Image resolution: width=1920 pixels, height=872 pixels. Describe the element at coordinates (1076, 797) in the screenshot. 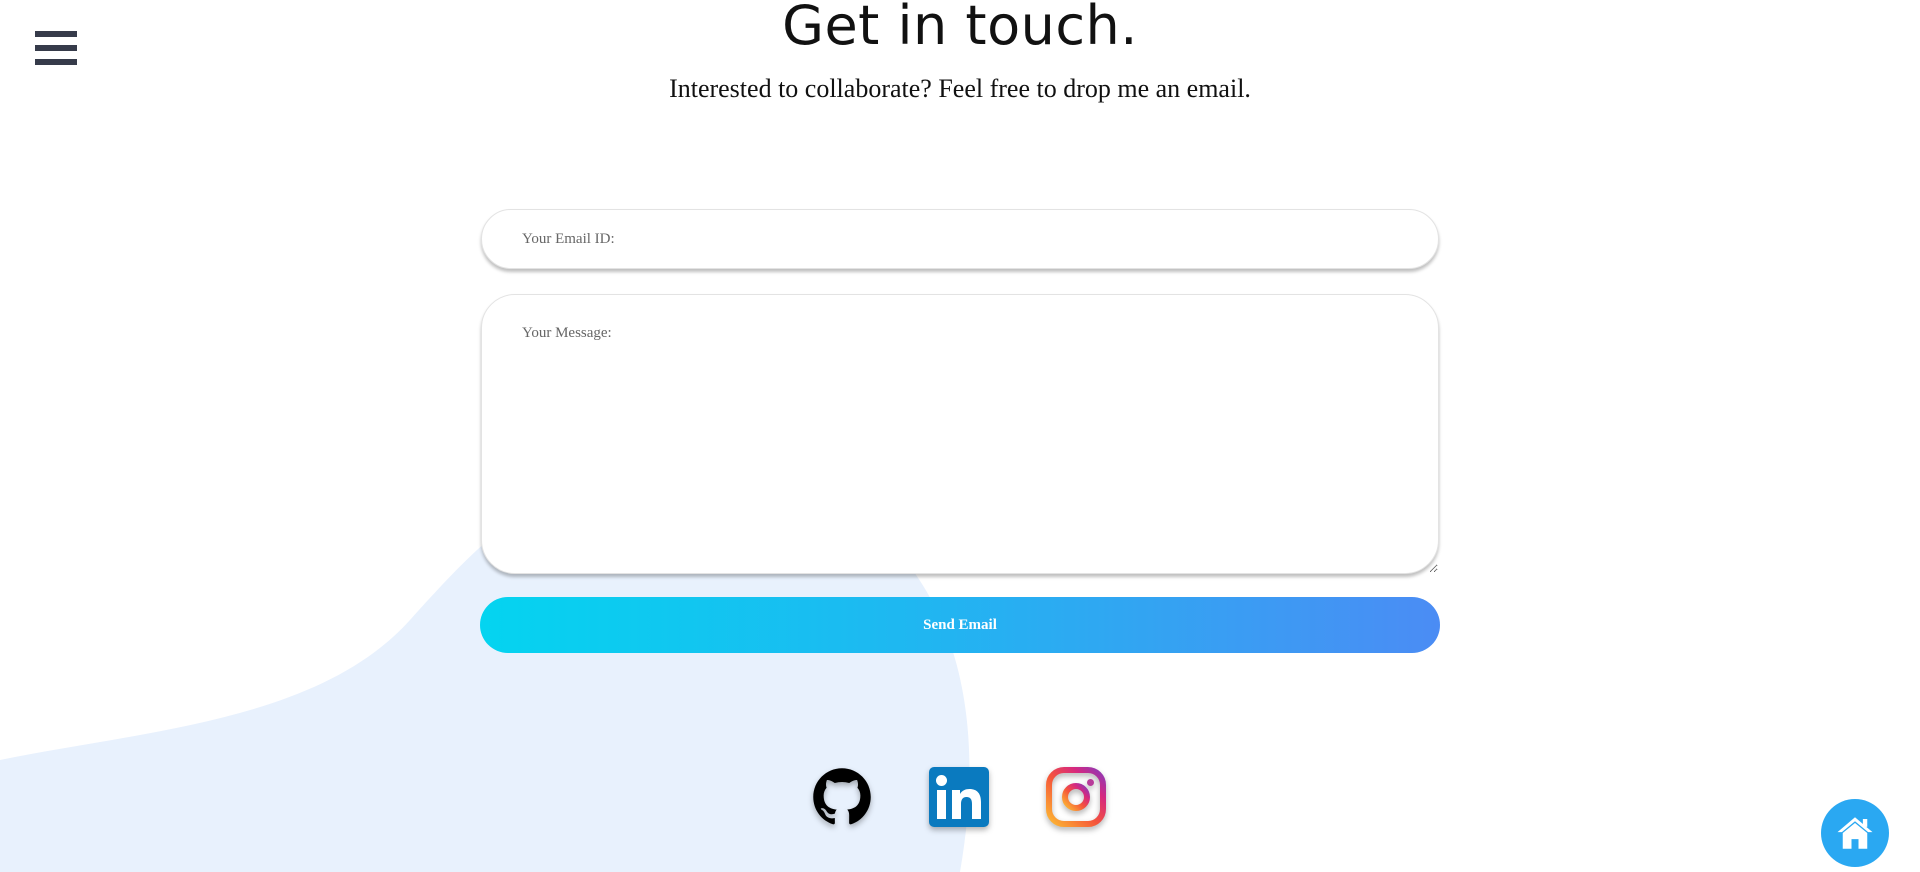

I see `instagram-icon` at that location.